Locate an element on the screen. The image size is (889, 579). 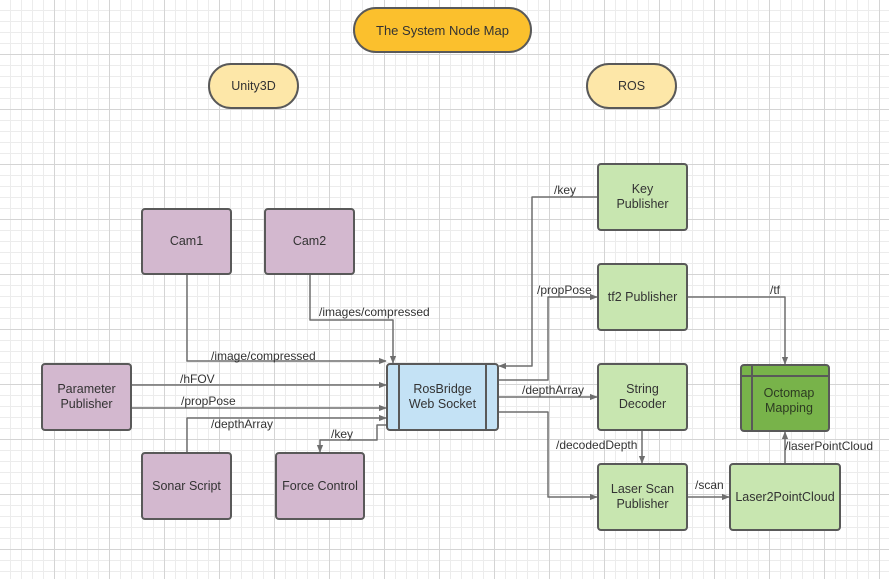
section-unity-label: Unity3D is located at coordinates (253, 85).